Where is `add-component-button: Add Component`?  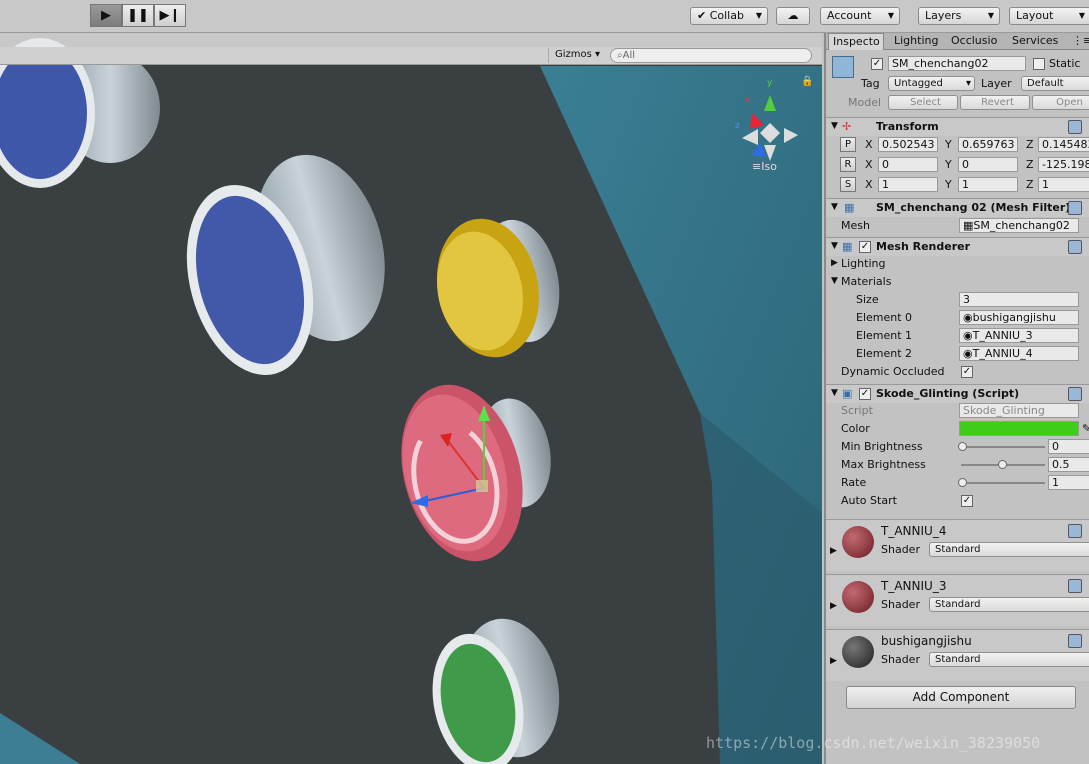
add-component-button: Add Component is located at coordinates (961, 697).